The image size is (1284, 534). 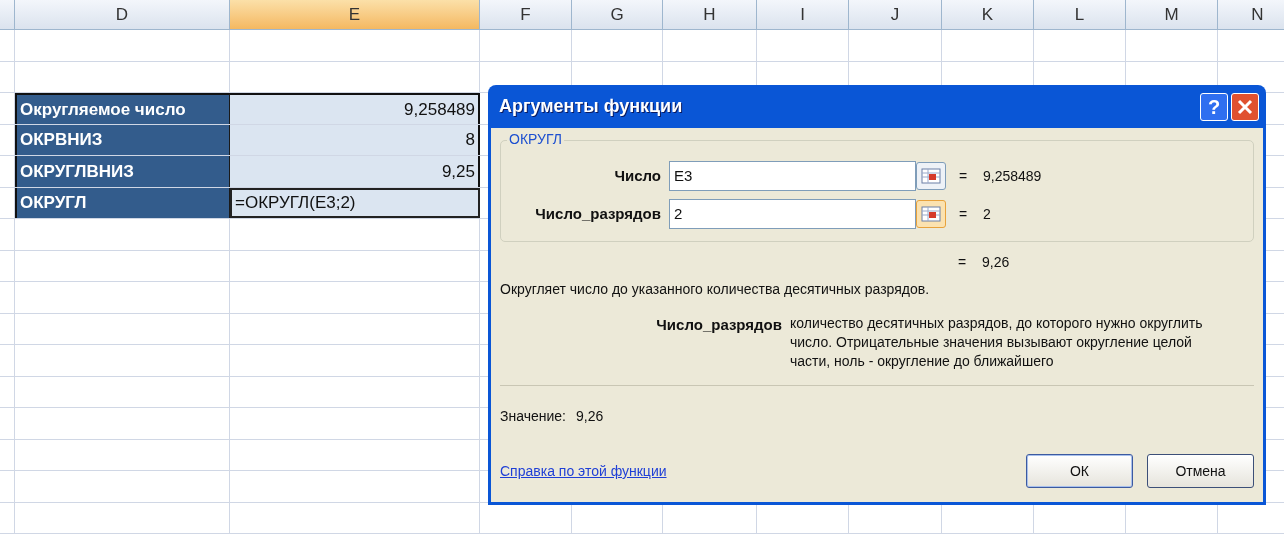 I want to click on value-text: 9,26, so click(x=590, y=416).